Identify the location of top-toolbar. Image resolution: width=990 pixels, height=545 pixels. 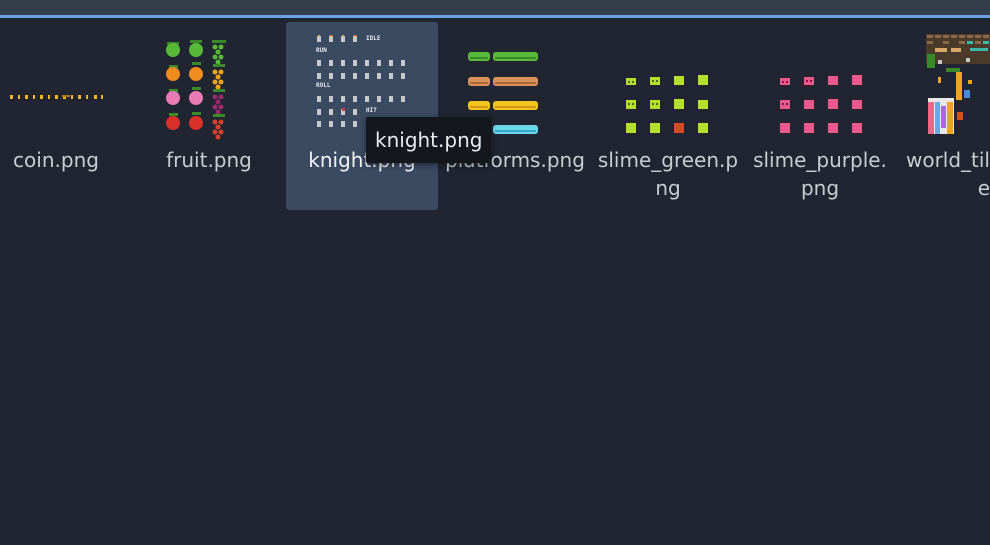
(495, 7).